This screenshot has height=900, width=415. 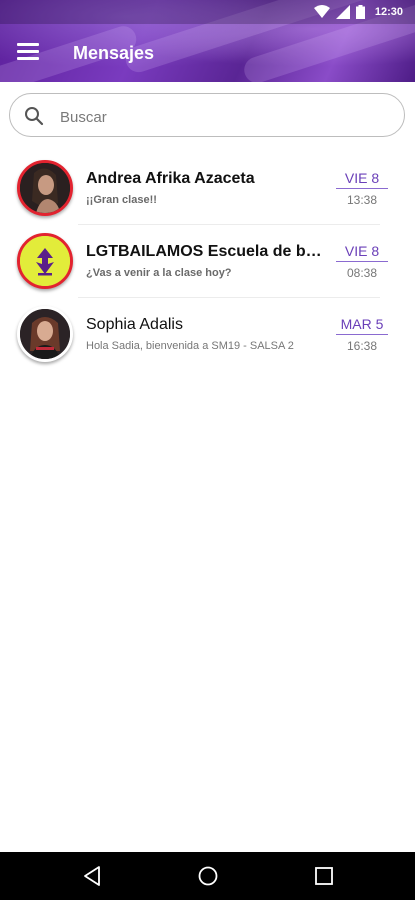 What do you see at coordinates (388, 12) in the screenshot?
I see `status-time: 12:30` at bounding box center [388, 12].